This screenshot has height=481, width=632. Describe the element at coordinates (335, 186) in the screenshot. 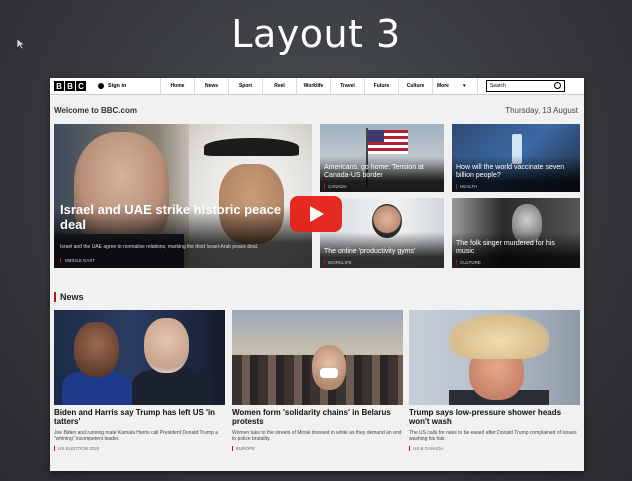

I see `tile-tag: CANADA` at that location.